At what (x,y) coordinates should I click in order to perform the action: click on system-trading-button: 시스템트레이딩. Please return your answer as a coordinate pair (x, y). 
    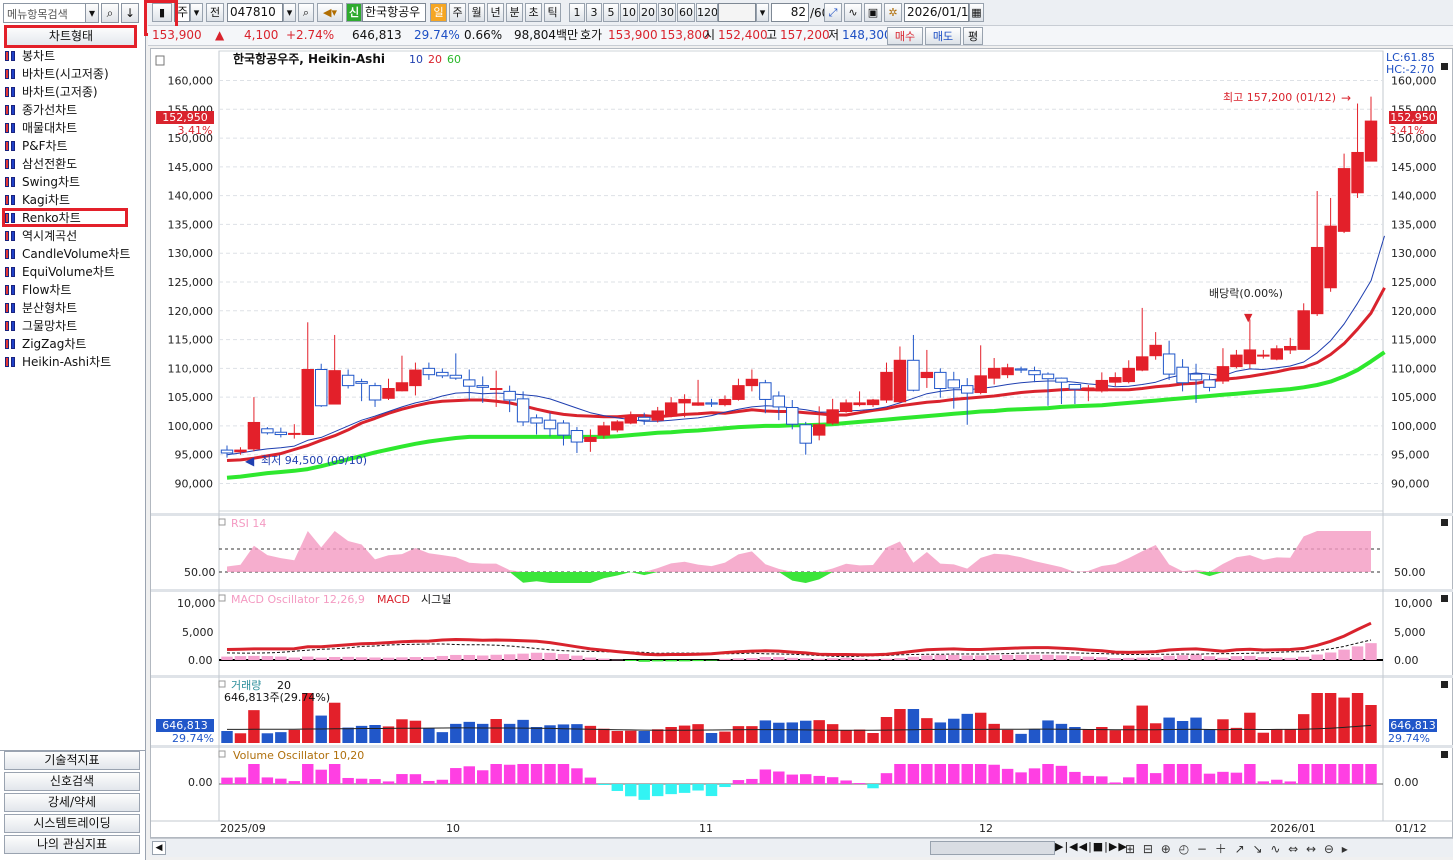
    Looking at the image, I should click on (72, 823).